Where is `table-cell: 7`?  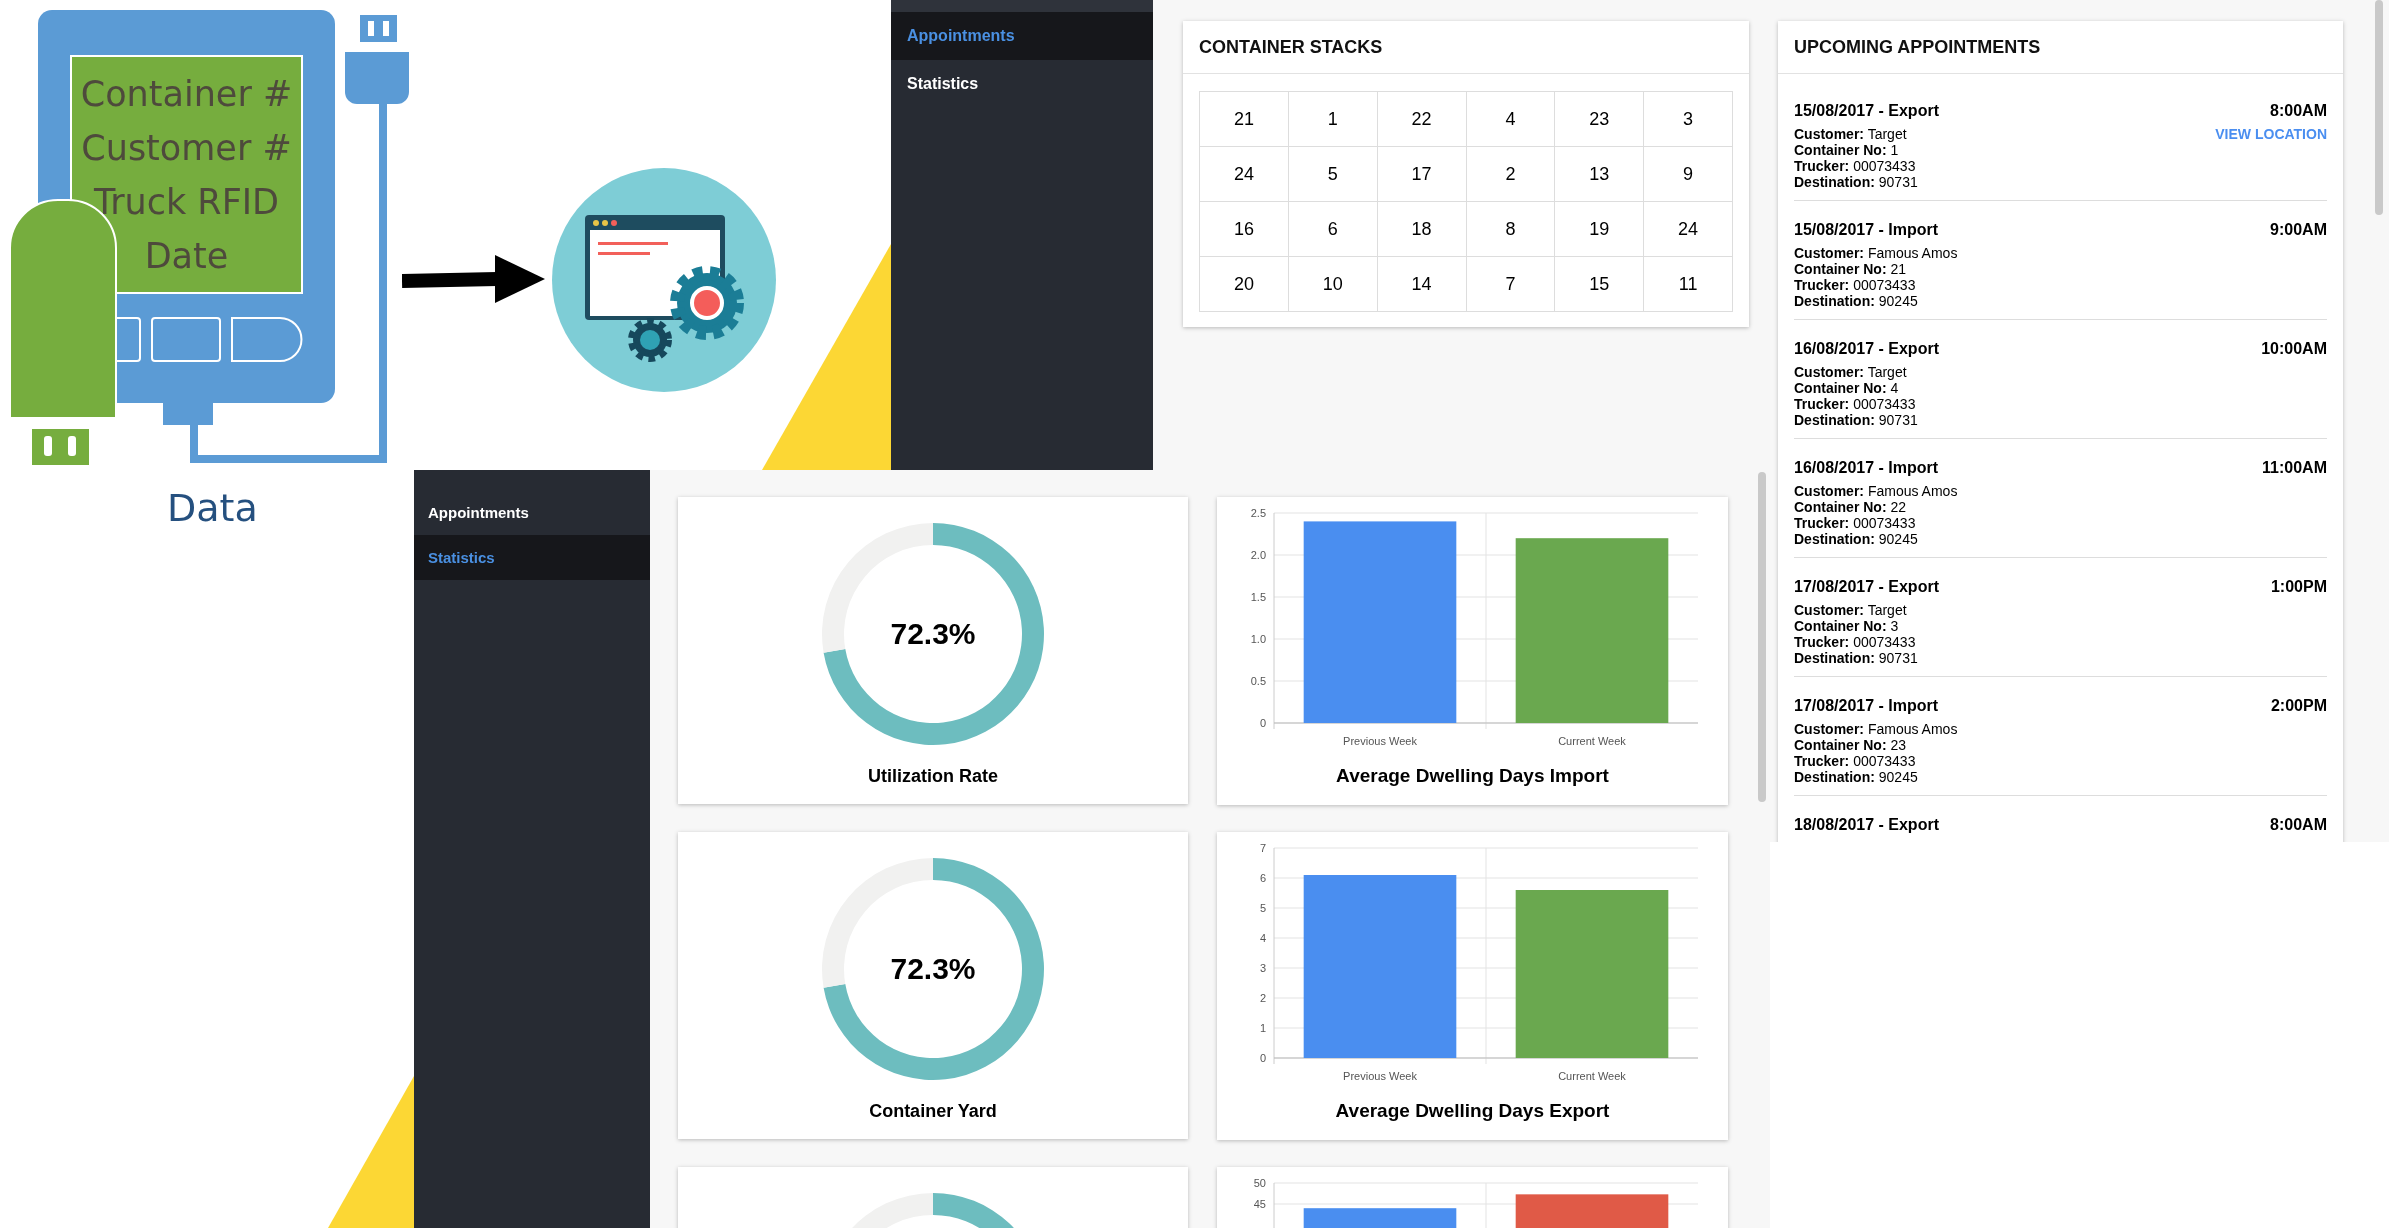 table-cell: 7 is located at coordinates (1511, 284).